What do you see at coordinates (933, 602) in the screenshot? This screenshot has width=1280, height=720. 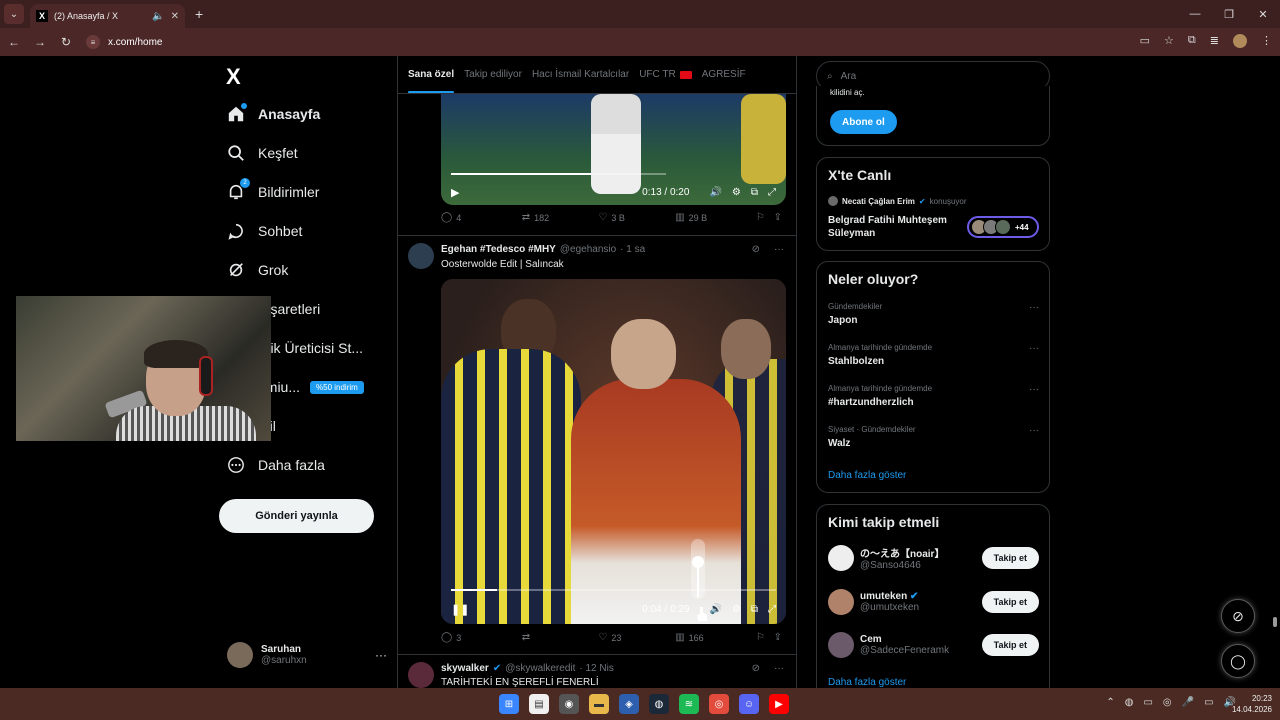 I see `follow-suggestion: umuteken ✔ @umutxeken Takip et` at bounding box center [933, 602].